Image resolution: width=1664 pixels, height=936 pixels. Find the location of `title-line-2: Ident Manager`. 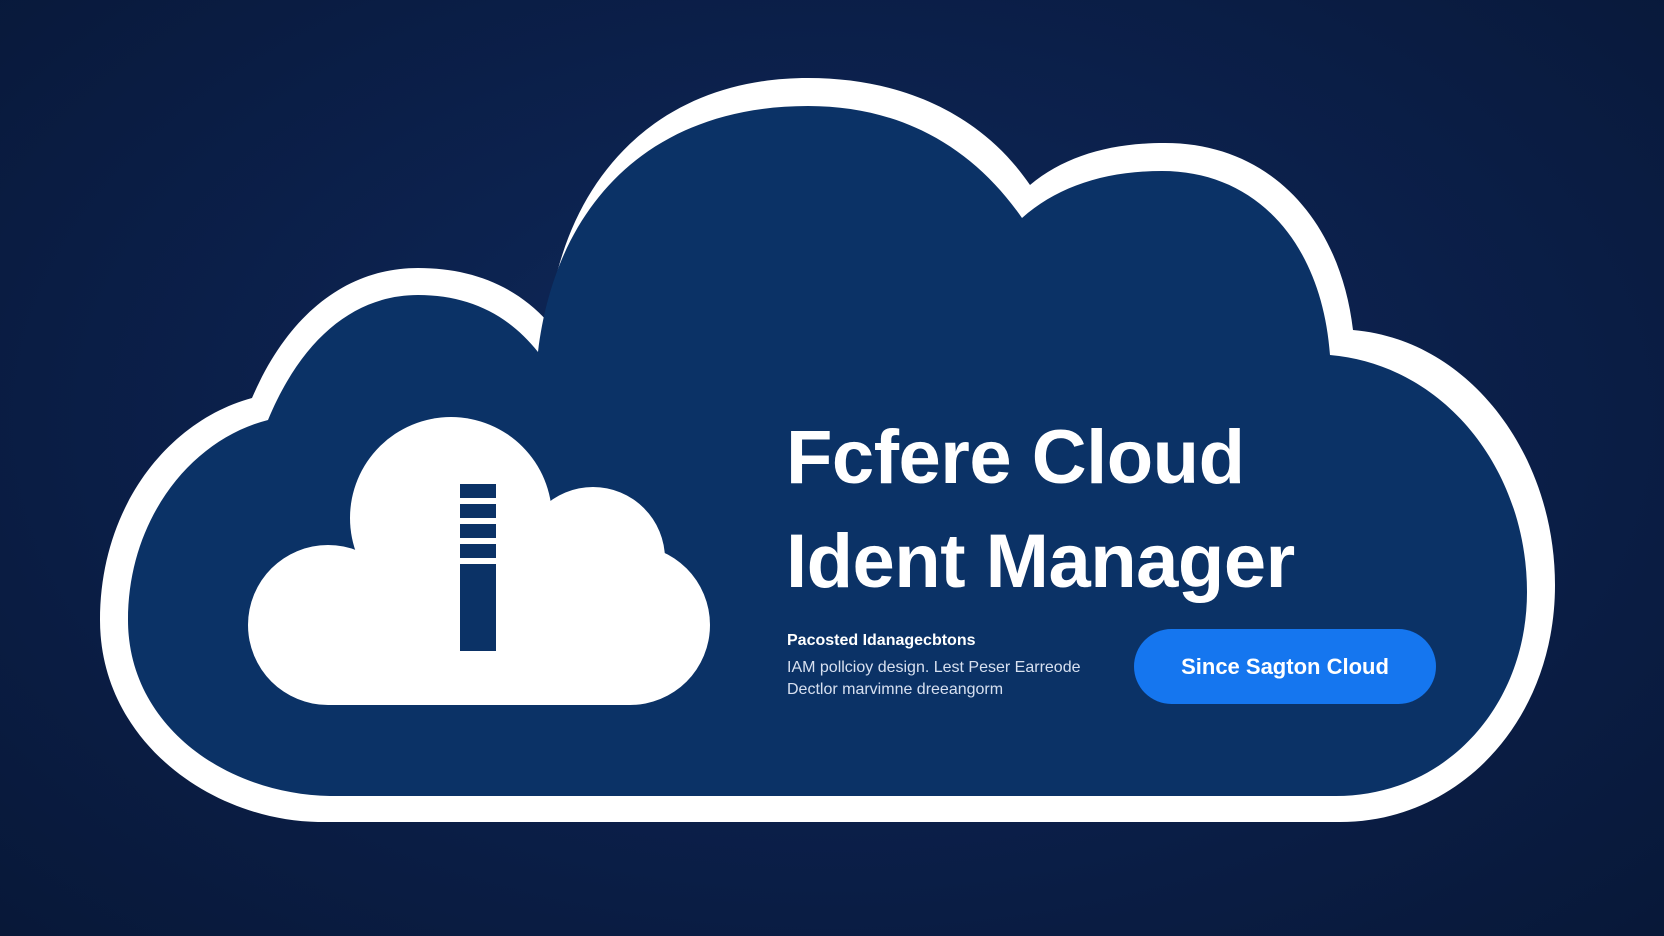

title-line-2: Ident Manager is located at coordinates (1040, 561).